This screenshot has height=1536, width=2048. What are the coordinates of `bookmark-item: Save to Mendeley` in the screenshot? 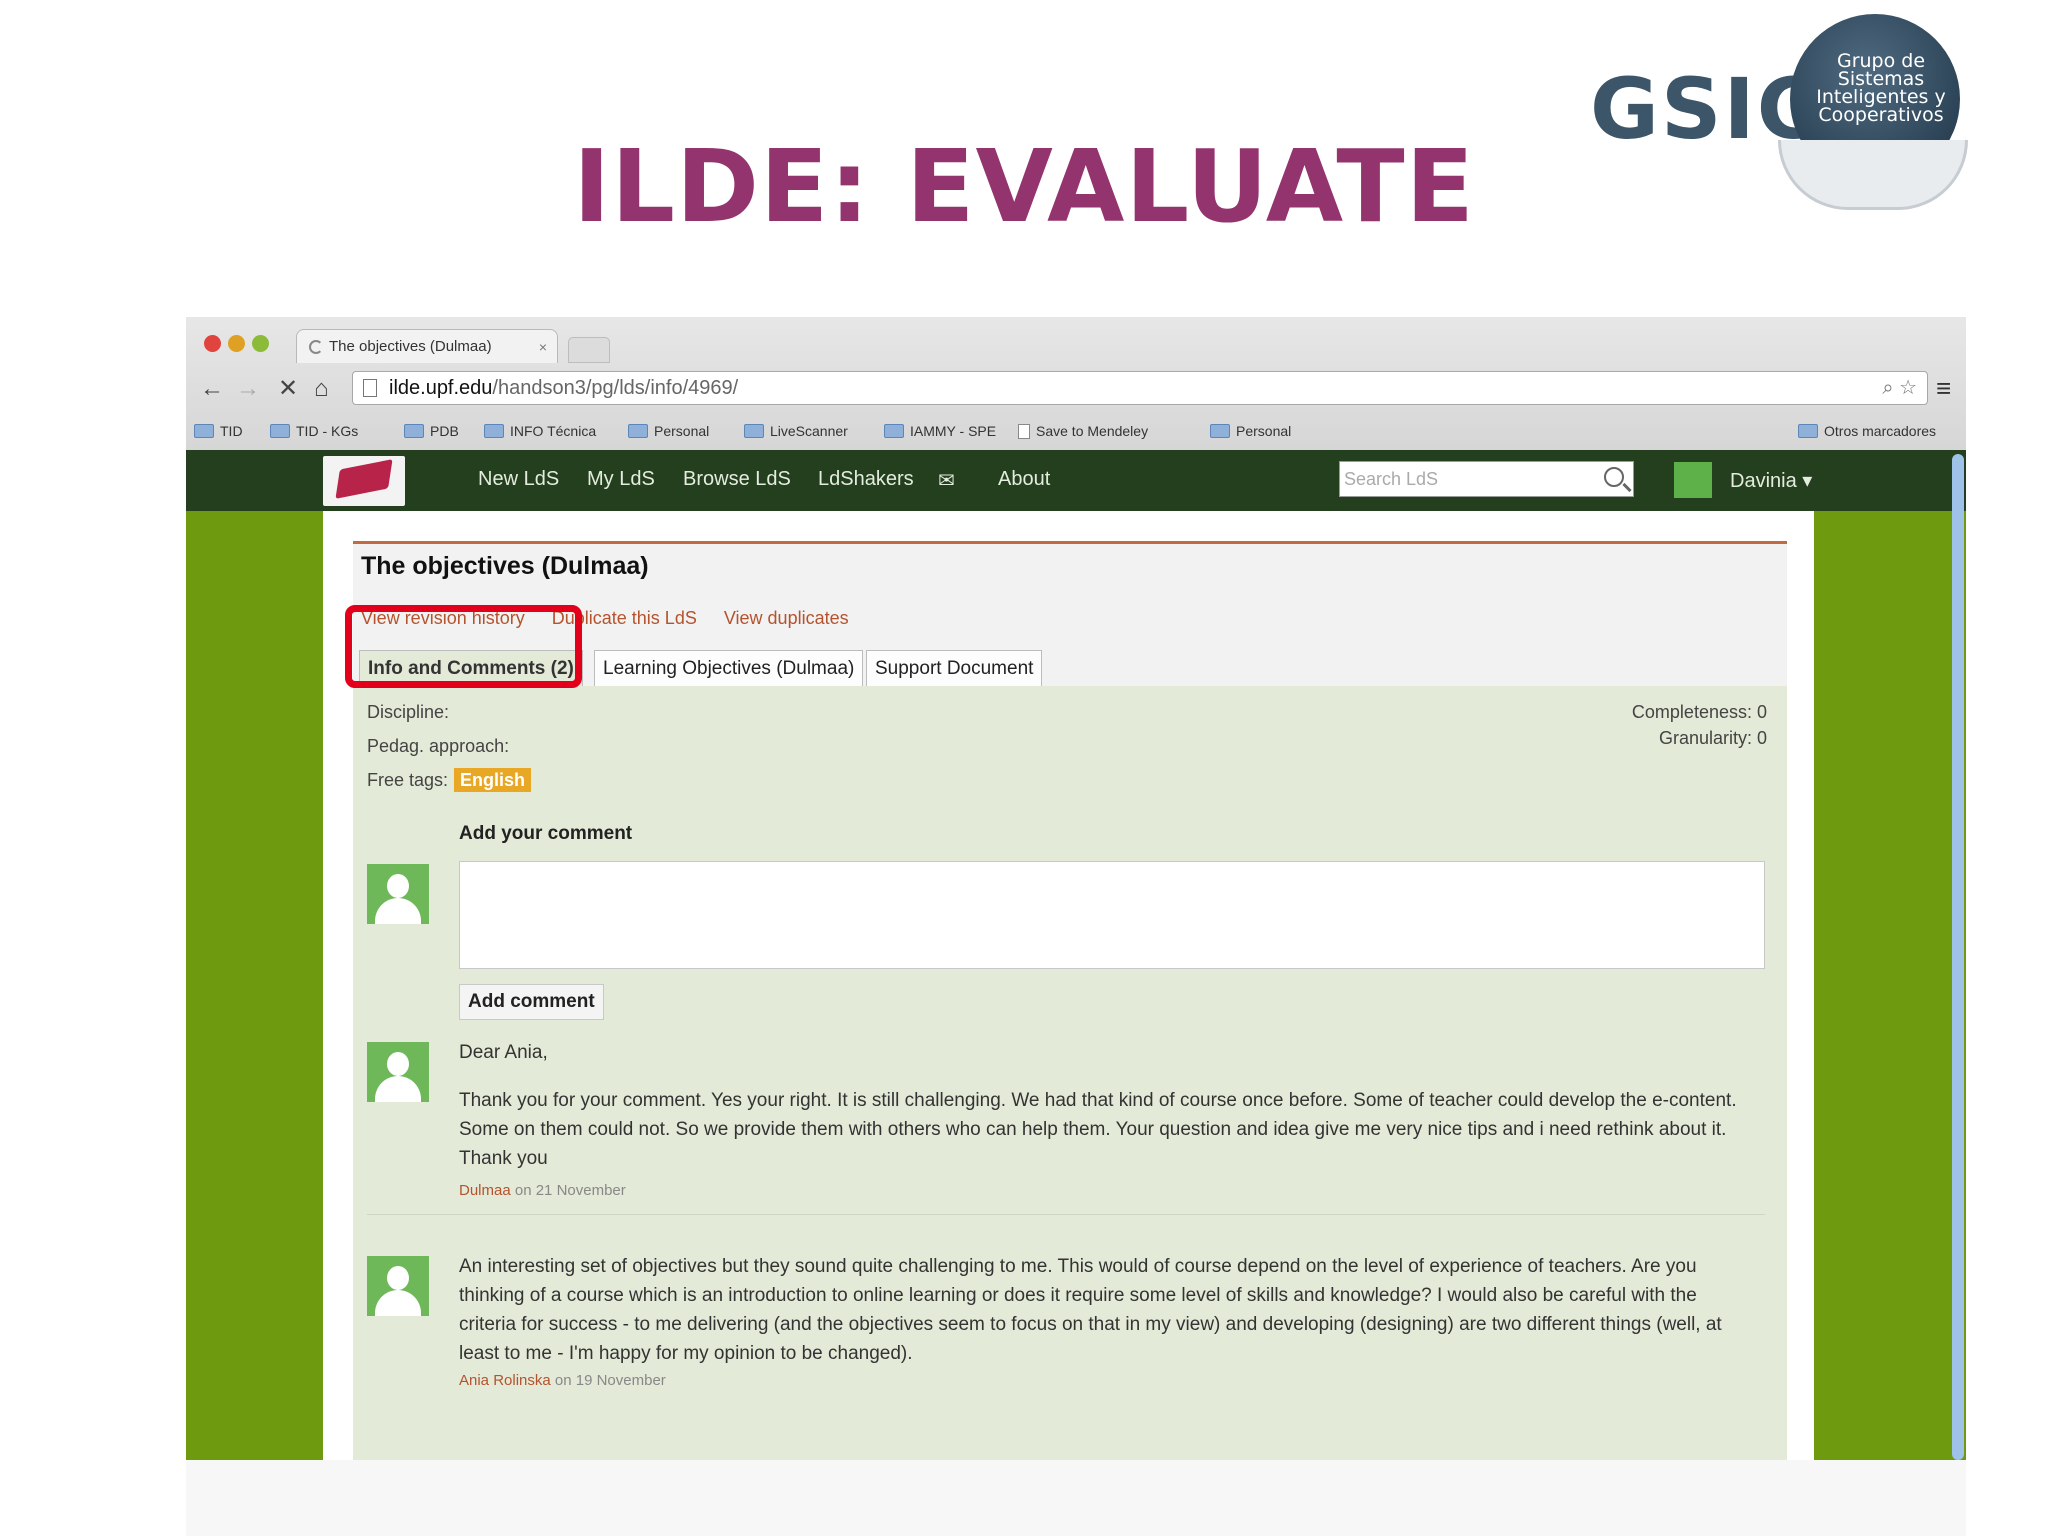 It's located at (1083, 431).